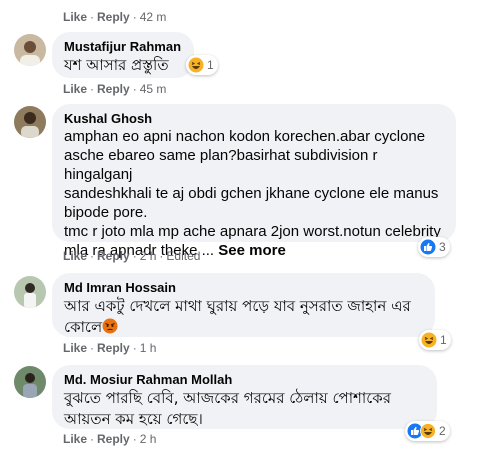 The height and width of the screenshot is (452, 496). What do you see at coordinates (252, 250) in the screenshot?
I see `see-more-link: See more` at bounding box center [252, 250].